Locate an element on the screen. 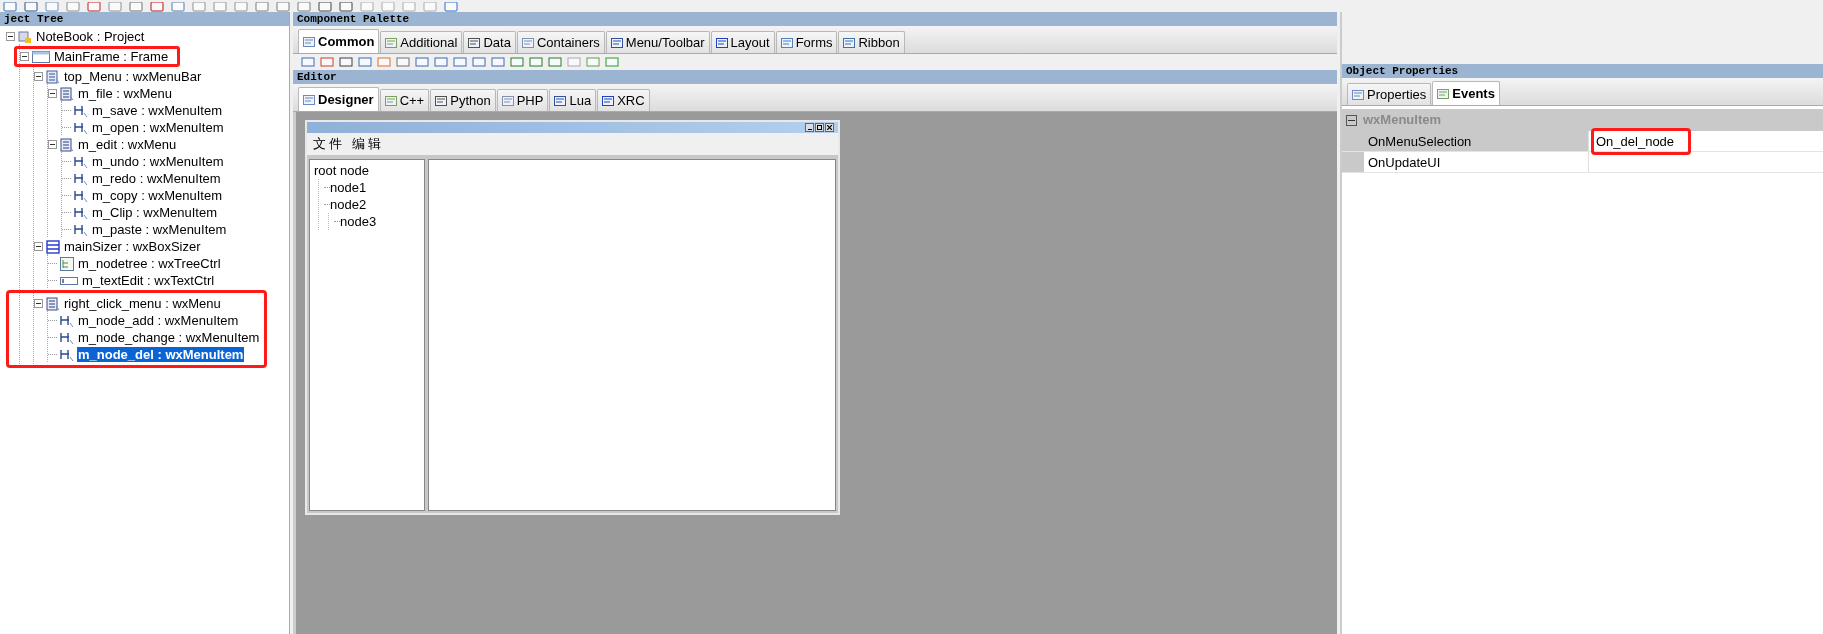 The height and width of the screenshot is (634, 1823). tab: Menu/Toolbar is located at coordinates (657, 42).